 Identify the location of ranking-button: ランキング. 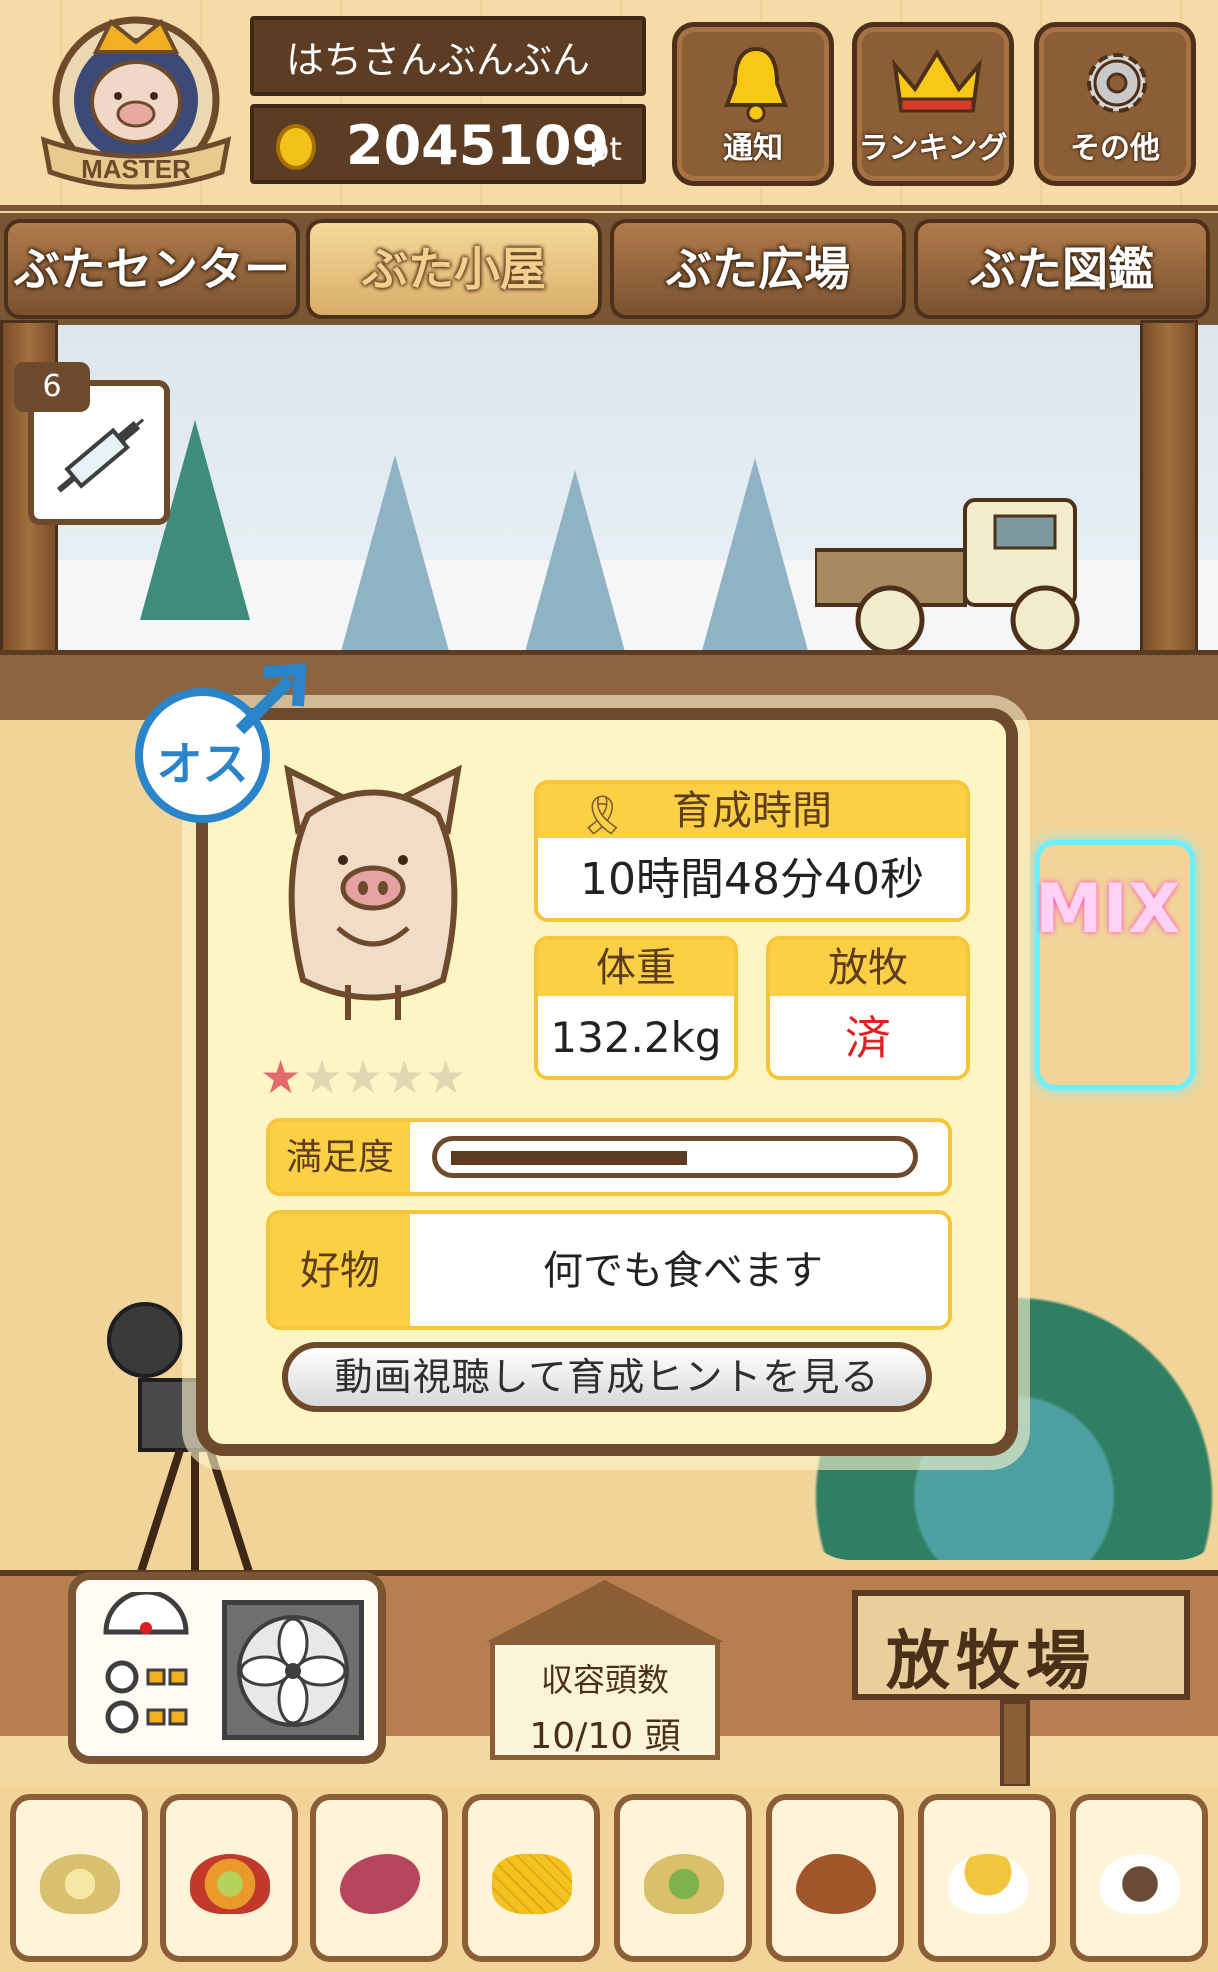
(933, 104).